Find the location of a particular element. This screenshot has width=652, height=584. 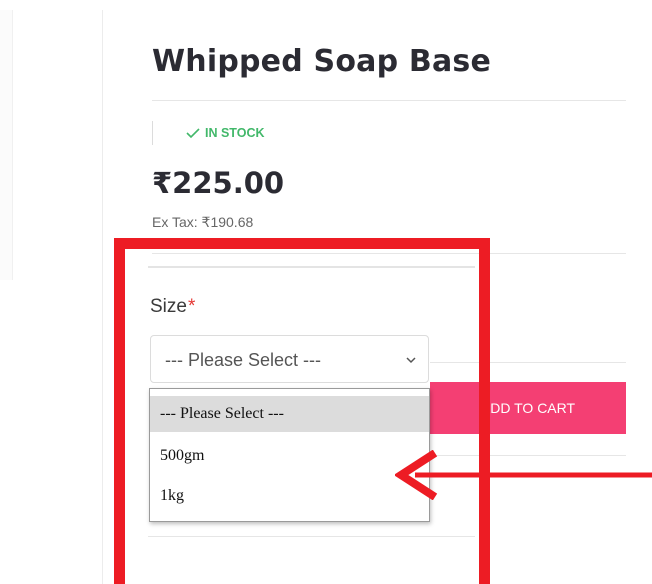

stock-status: IN STOCK is located at coordinates (225, 133).